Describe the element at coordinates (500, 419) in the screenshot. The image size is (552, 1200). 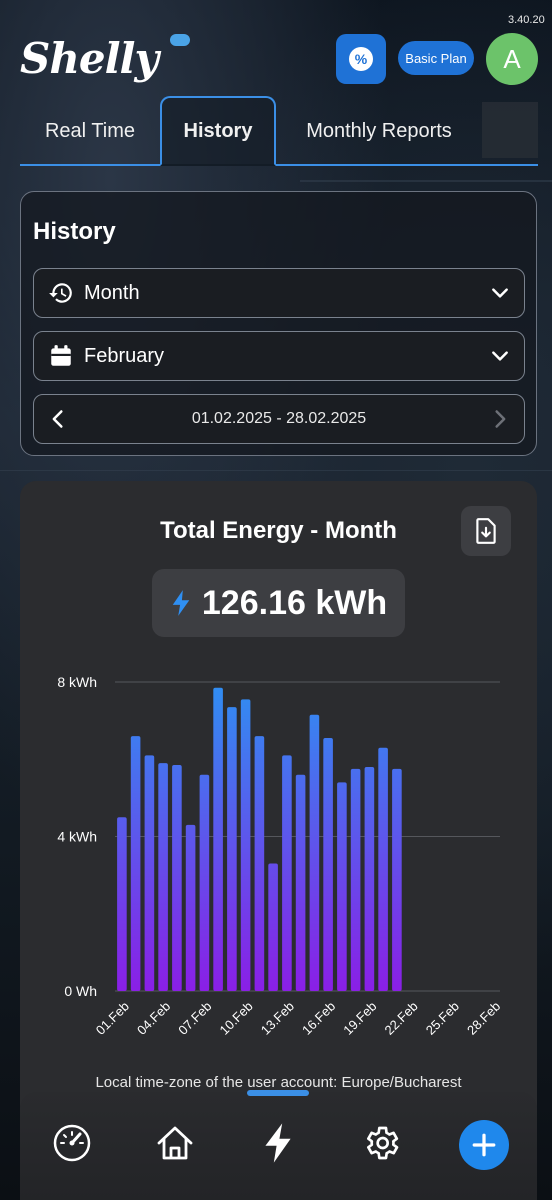
I see `next-period-button` at that location.